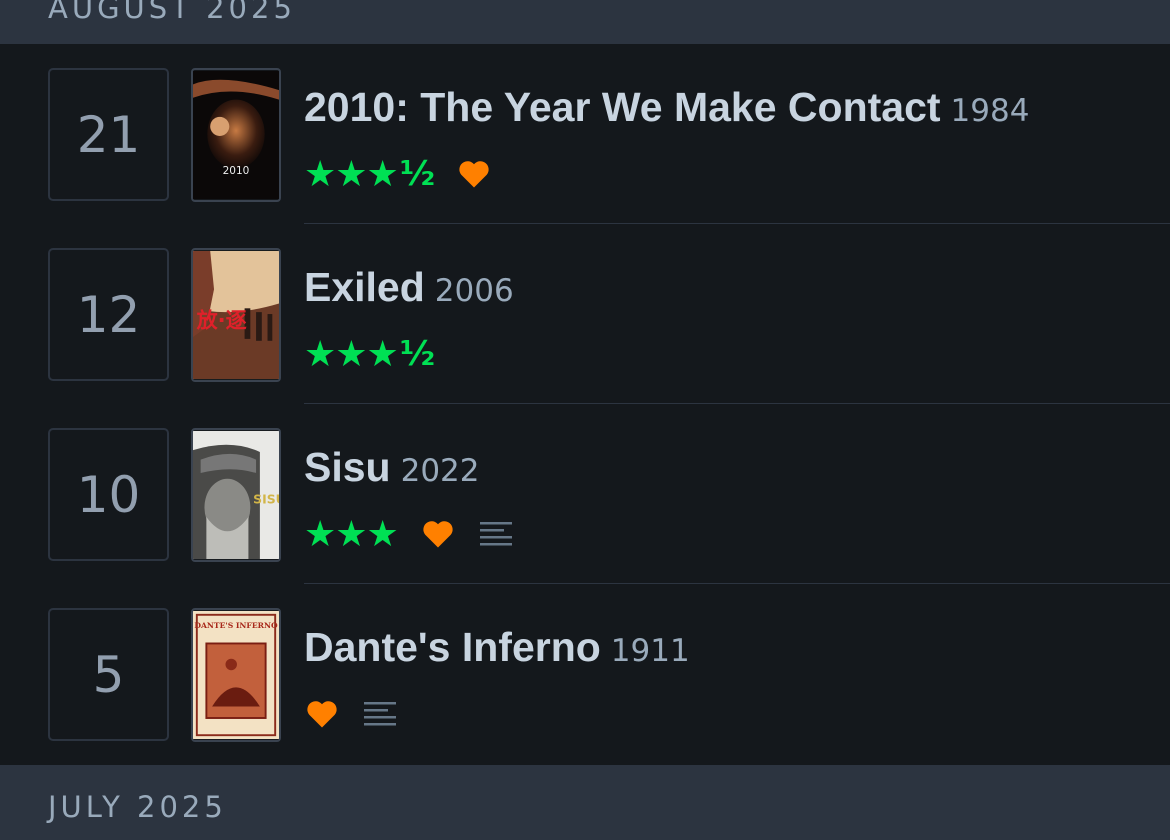 The width and height of the screenshot is (1170, 840). Describe the element at coordinates (585, 22) in the screenshot. I see `month-header-august: AUGUST 2025` at that location.